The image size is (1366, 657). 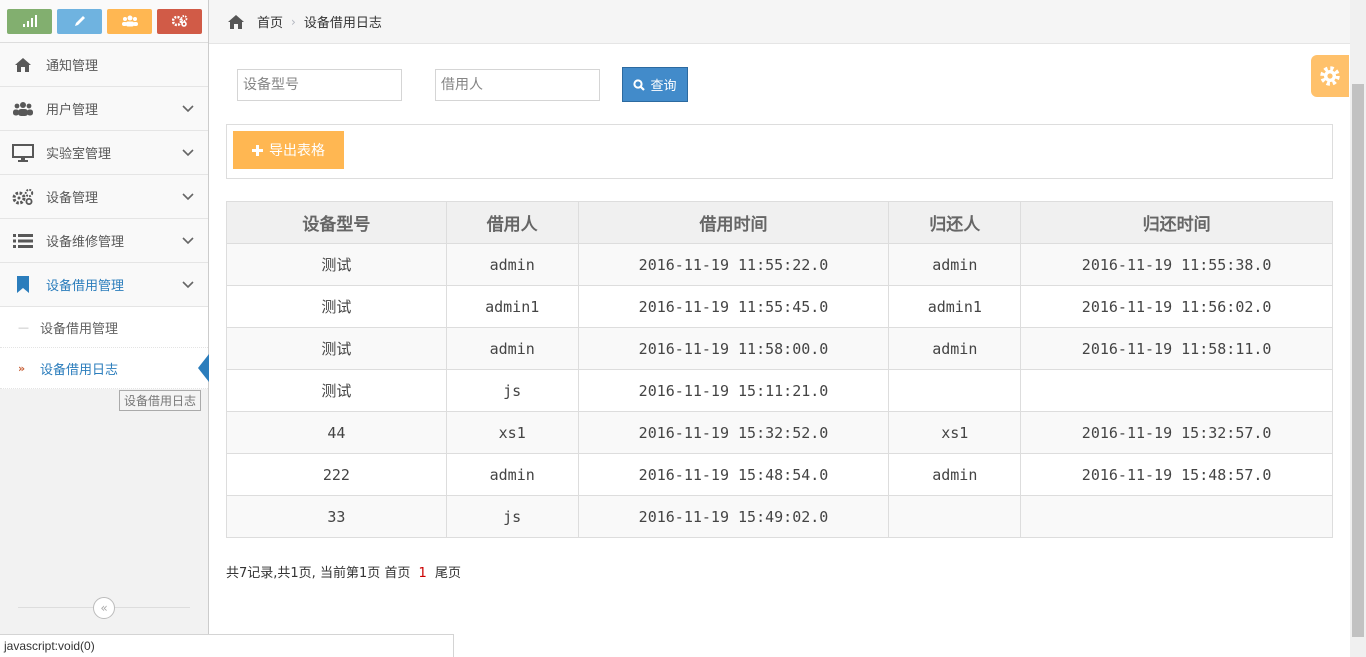 What do you see at coordinates (85, 242) in the screenshot?
I see `sidebar-item-label: 设备维修管理` at bounding box center [85, 242].